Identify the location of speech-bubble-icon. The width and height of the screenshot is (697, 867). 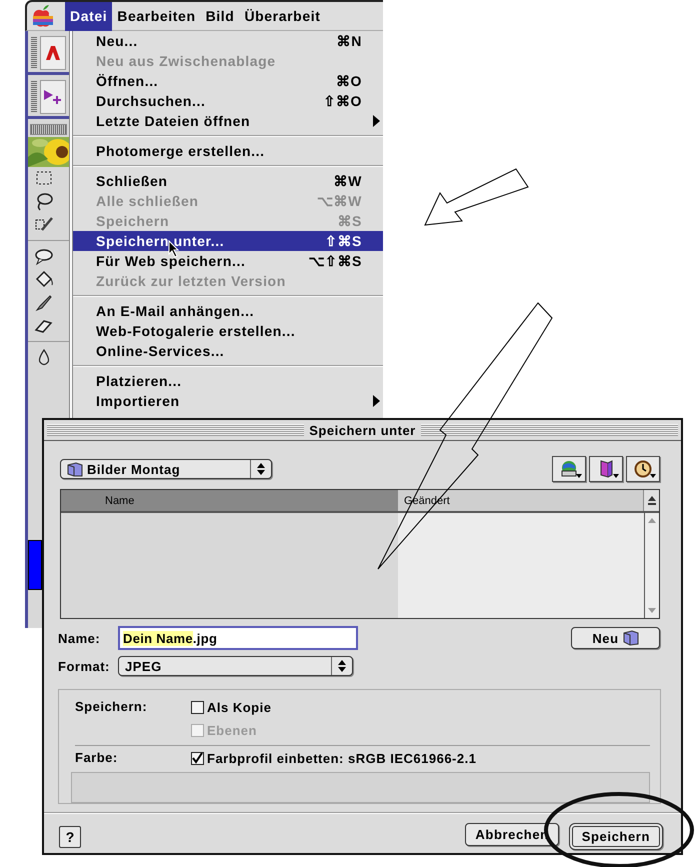
(44, 256).